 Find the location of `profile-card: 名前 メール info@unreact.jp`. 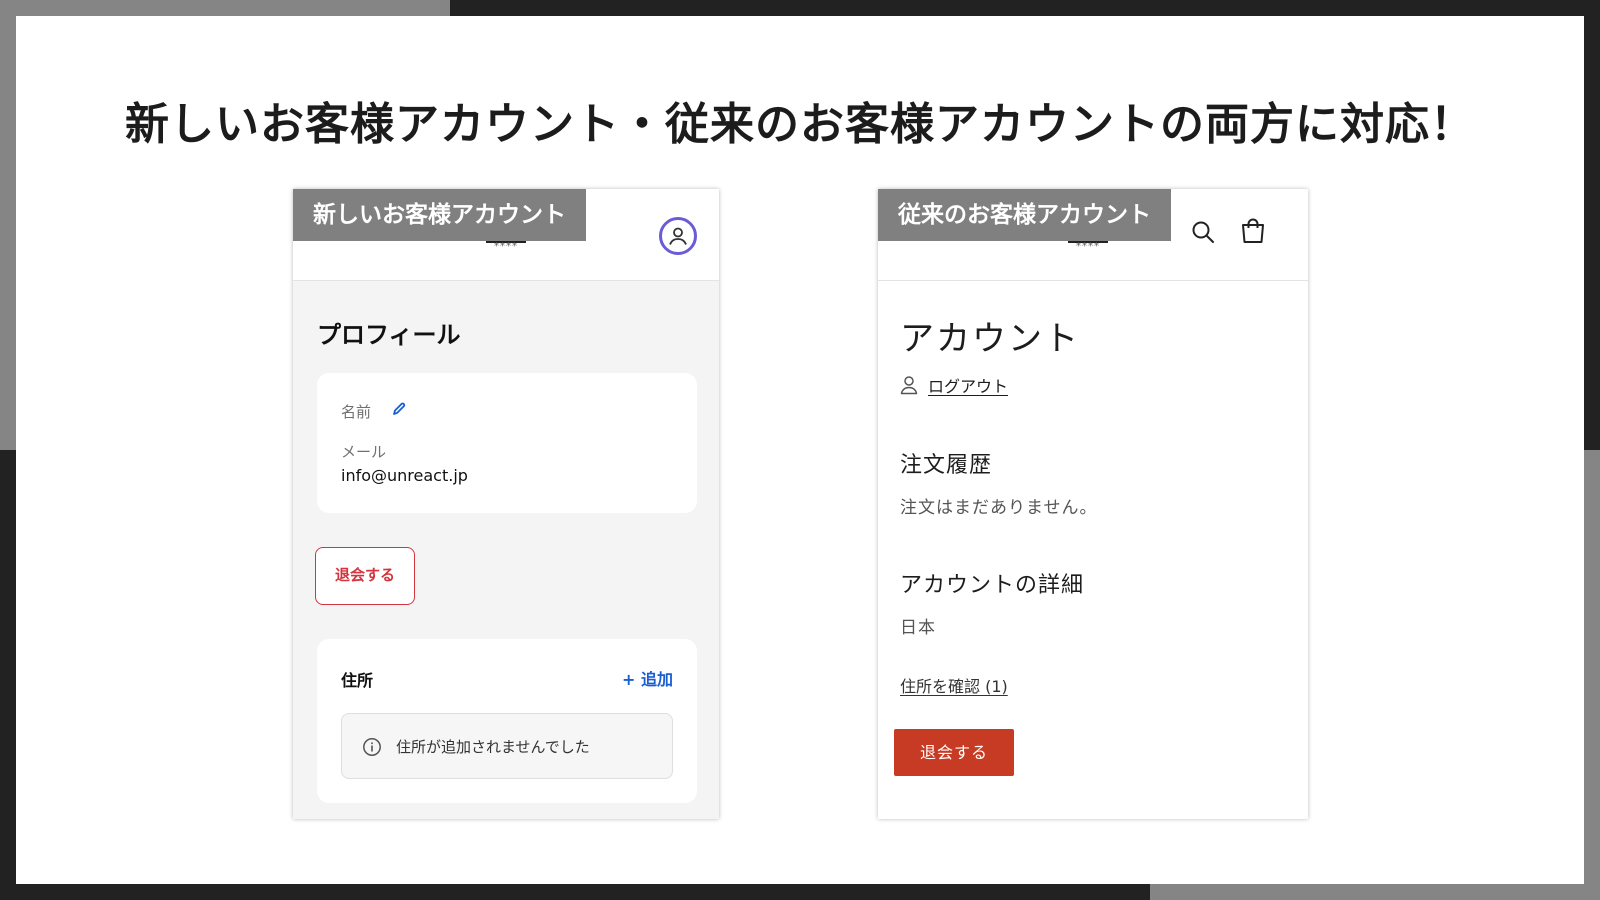

profile-card: 名前 メール info@unreact.jp is located at coordinates (507, 443).